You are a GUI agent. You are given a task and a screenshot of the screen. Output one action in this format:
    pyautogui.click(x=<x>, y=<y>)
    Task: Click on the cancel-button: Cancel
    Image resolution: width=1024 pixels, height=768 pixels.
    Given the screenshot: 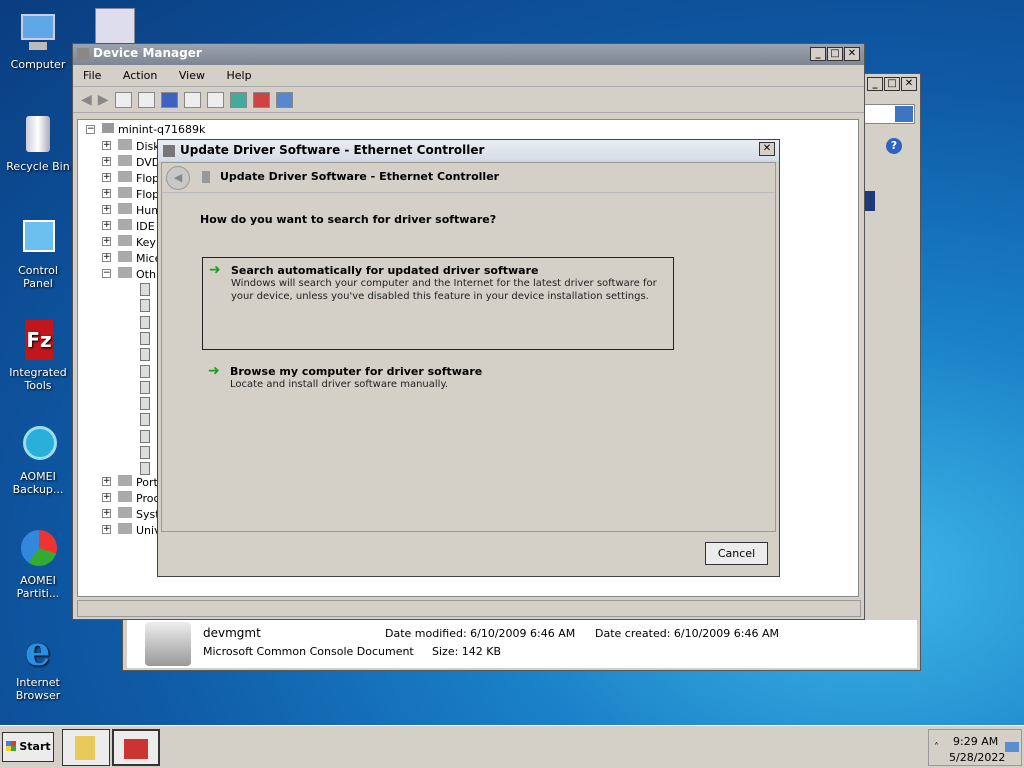 What is the action you would take?
    pyautogui.click(x=736, y=553)
    